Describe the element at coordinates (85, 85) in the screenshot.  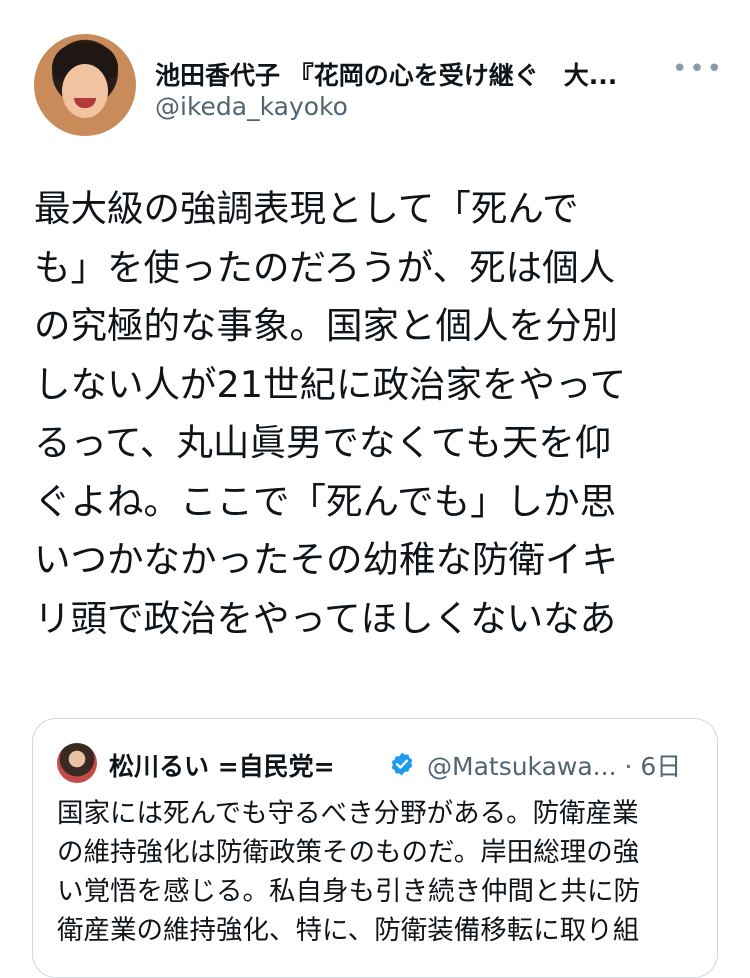
I see `author-avatar` at that location.